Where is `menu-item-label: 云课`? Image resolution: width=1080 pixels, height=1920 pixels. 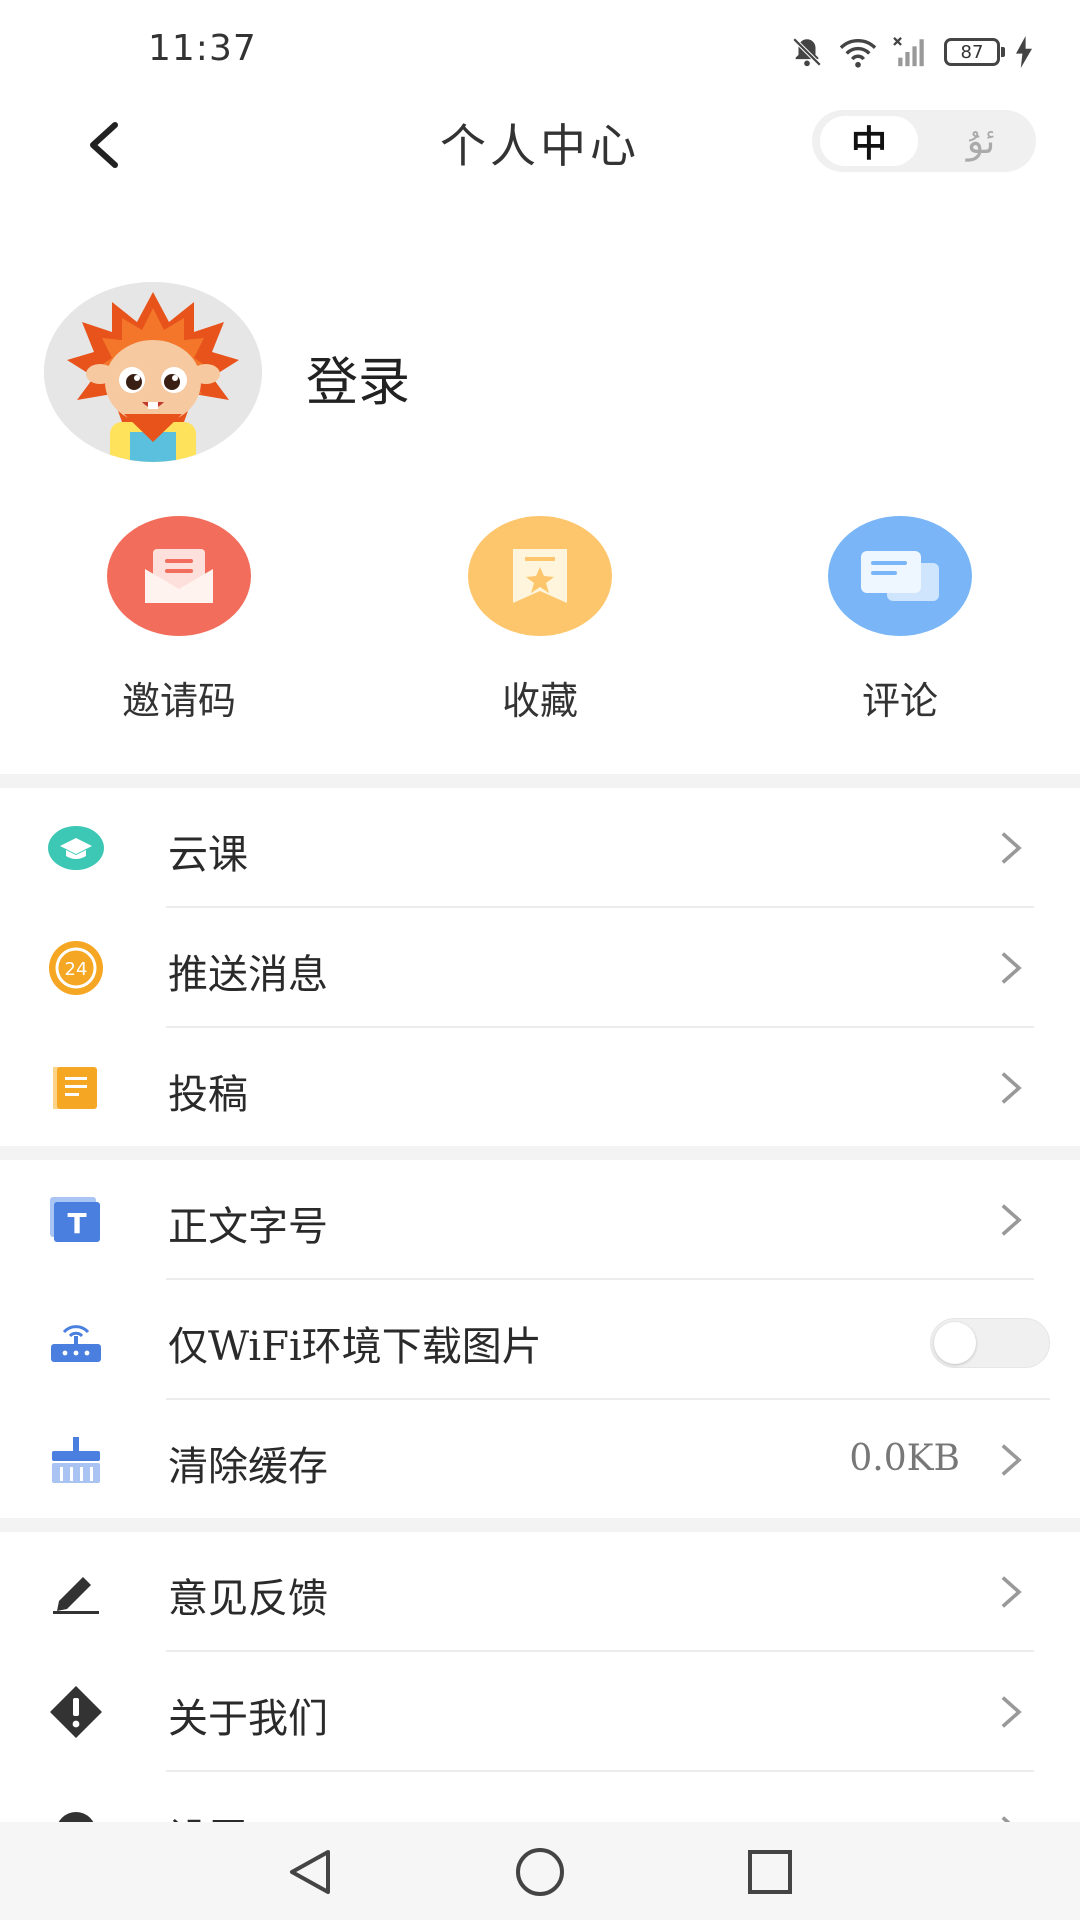
menu-item-label: 云课 is located at coordinates (208, 855).